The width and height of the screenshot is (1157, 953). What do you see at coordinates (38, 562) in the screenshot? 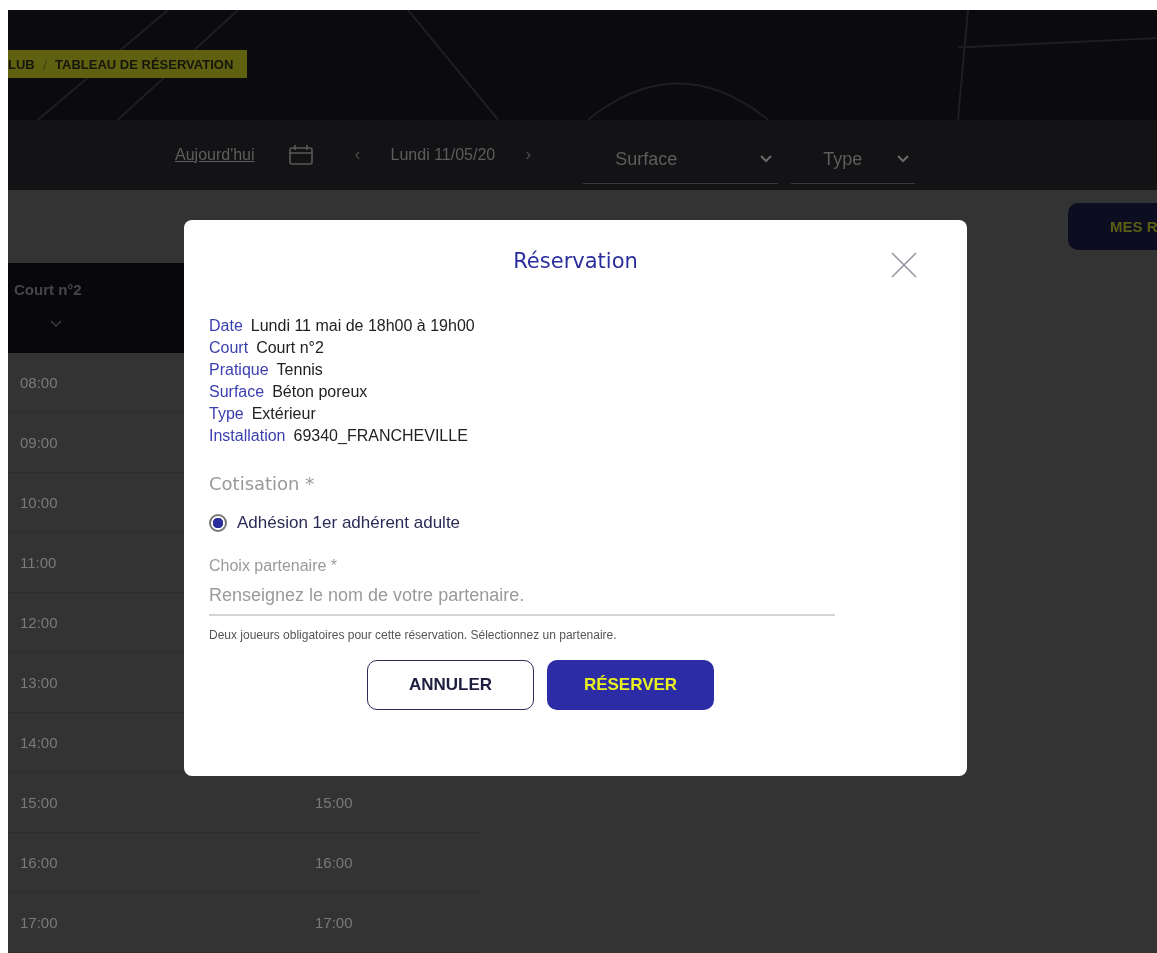
I see `time-slot-label: 11:00` at bounding box center [38, 562].